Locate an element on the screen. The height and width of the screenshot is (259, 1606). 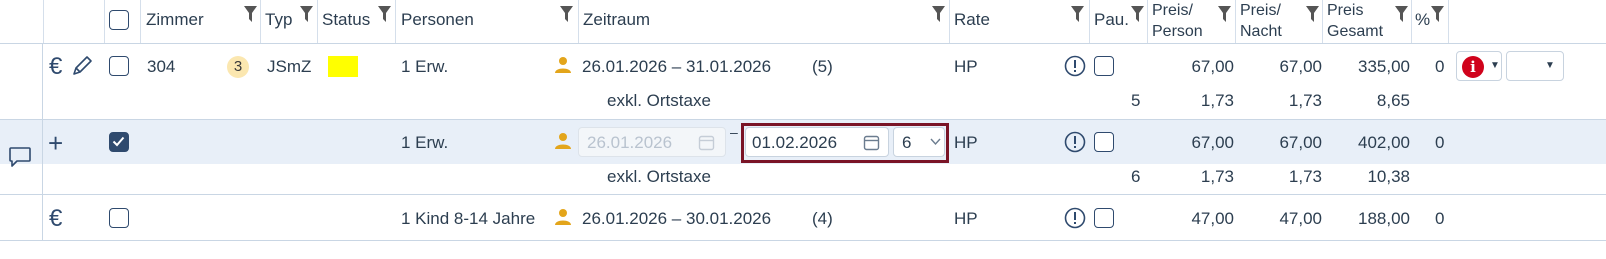
date-to-input: 01.02.2026 is located at coordinates (817, 142).